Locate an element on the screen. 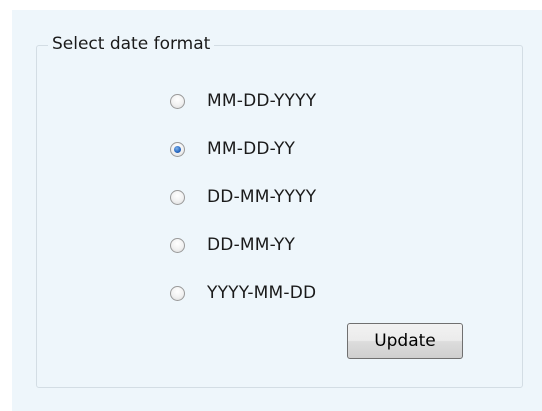 This screenshot has width=542, height=411. radio-option-mm-dd-yy: MM-DD-YY is located at coordinates (243, 149).